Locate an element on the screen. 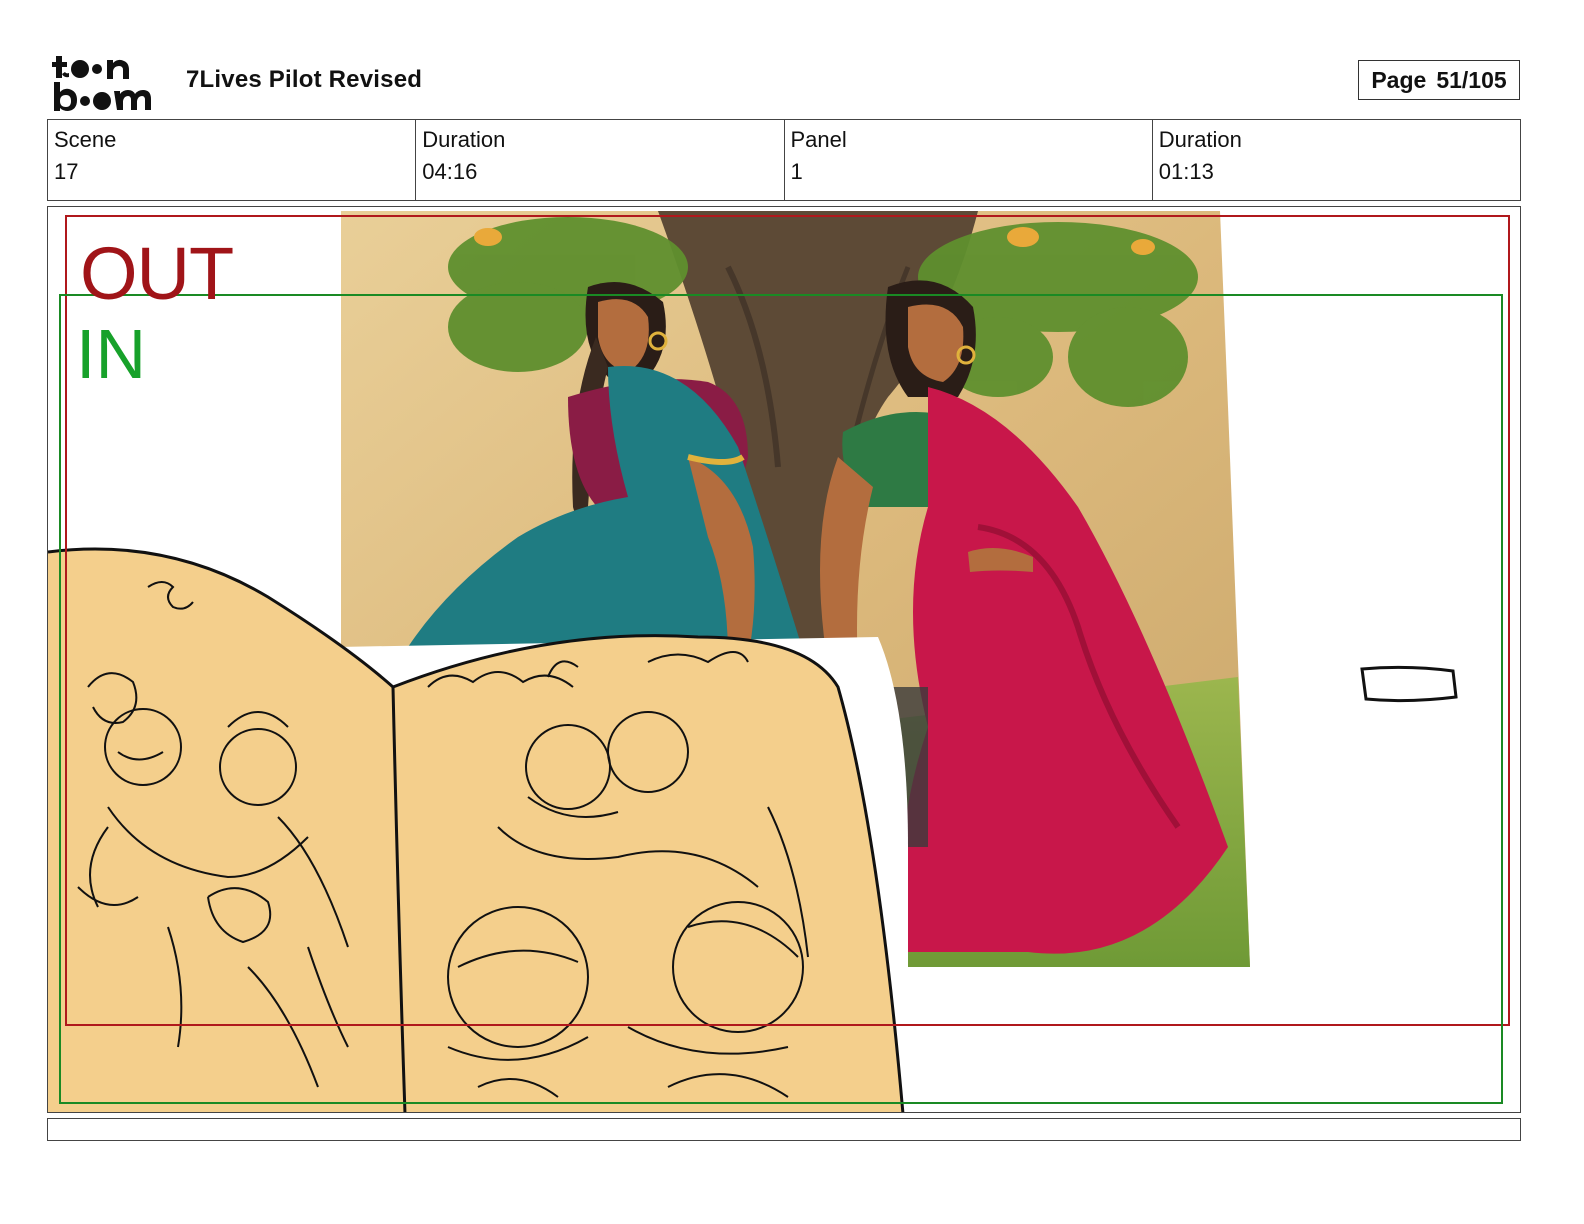 This screenshot has width=1584, height=1224. scene-label: Scene is located at coordinates (85, 139).